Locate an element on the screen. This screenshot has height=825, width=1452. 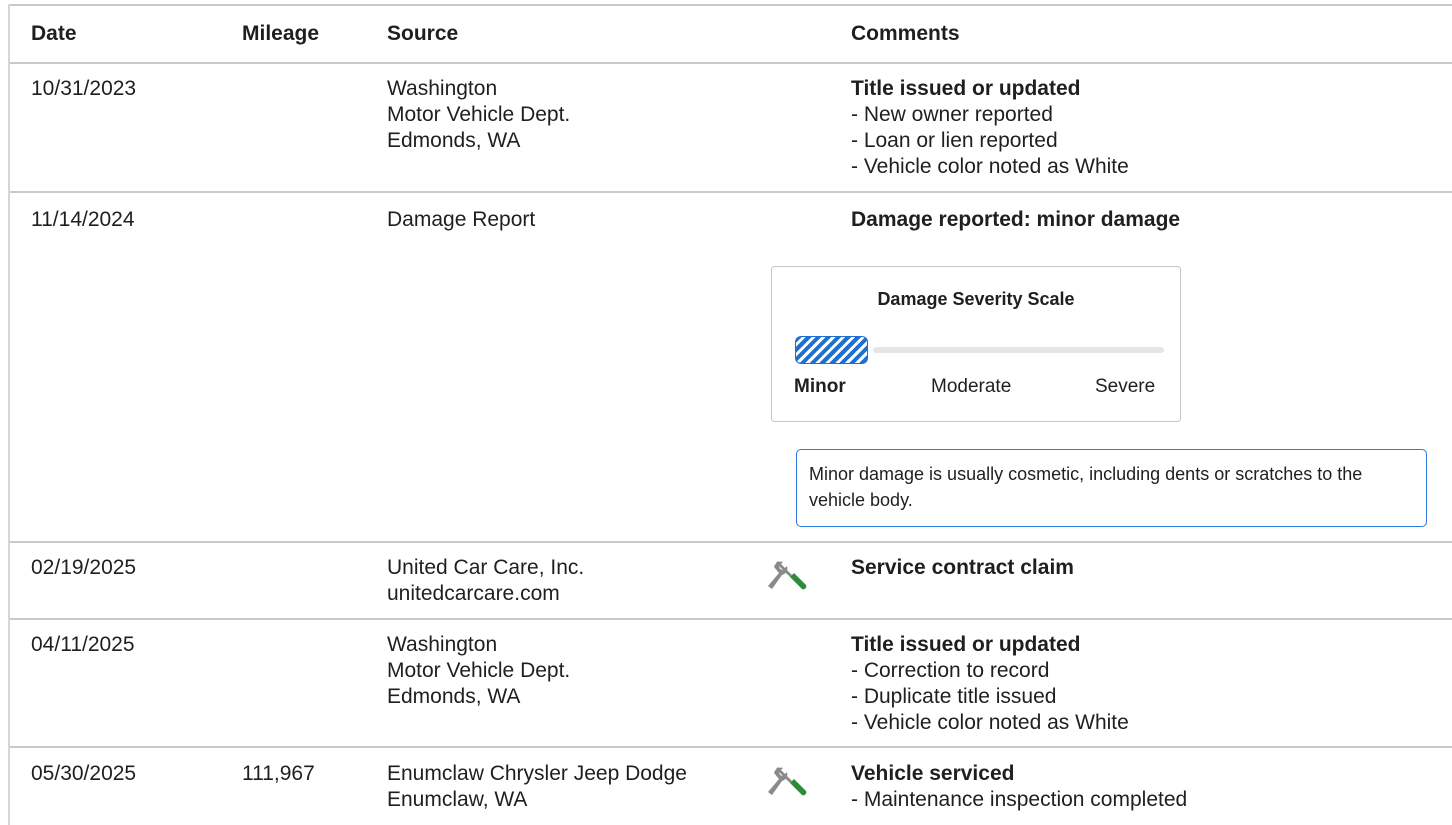
severity-fill is located at coordinates (831, 350).